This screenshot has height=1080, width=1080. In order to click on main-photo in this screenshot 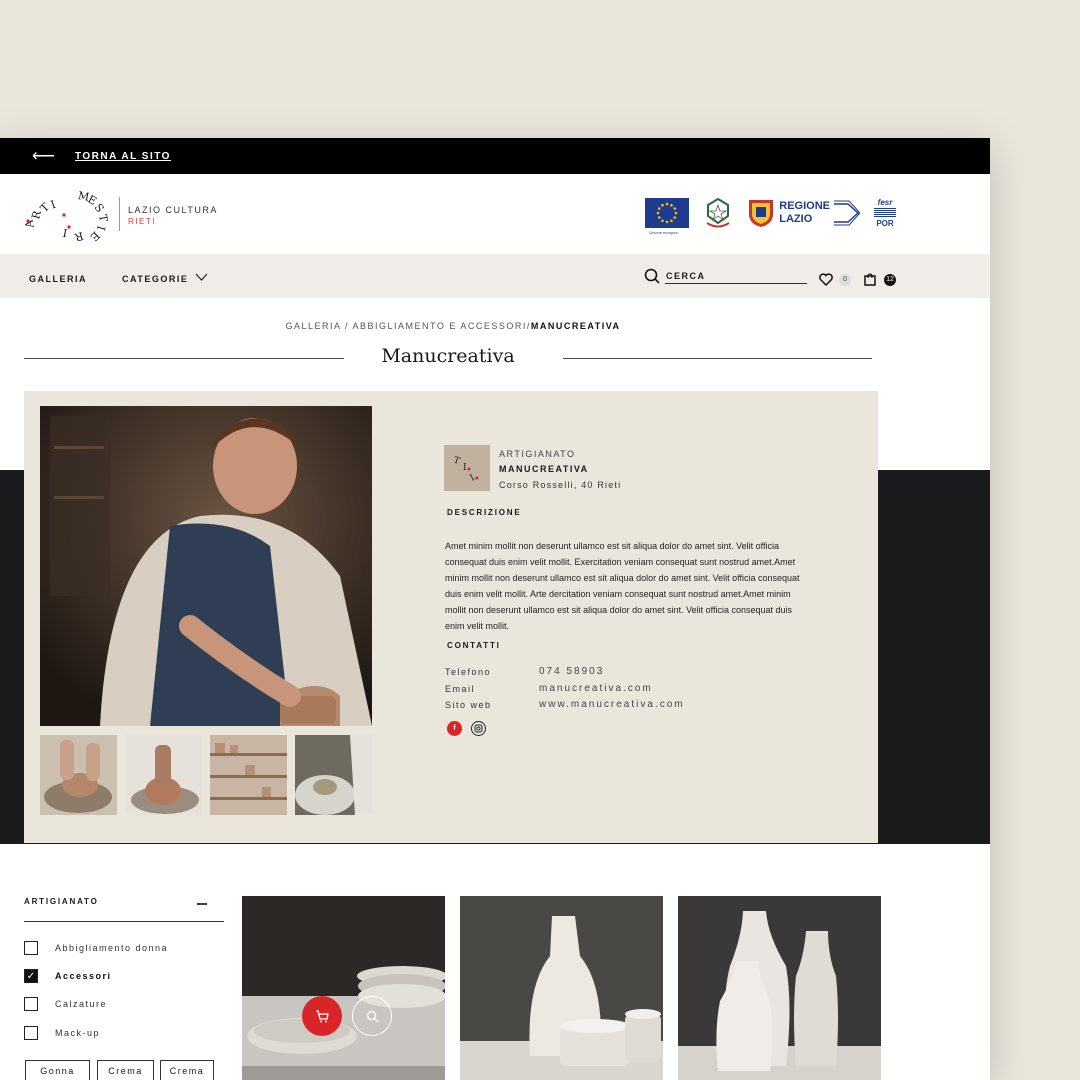, I will do `click(206, 566)`.